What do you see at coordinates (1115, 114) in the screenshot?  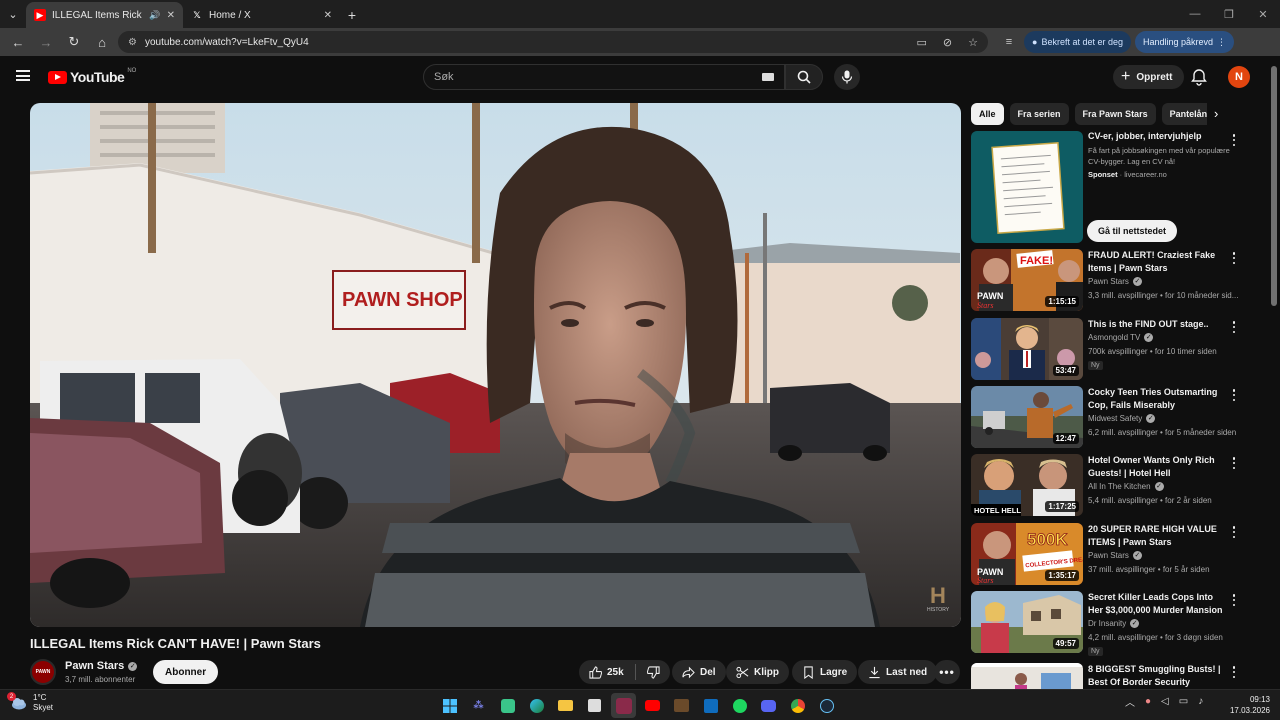 I see `chip-from-pawn-stars: Fra Pawn Stars` at bounding box center [1115, 114].